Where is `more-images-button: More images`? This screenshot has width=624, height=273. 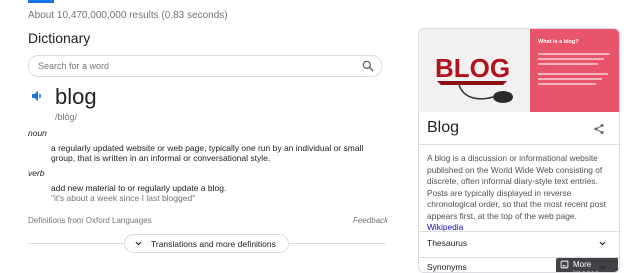
more-images-button: More images is located at coordinates (587, 264).